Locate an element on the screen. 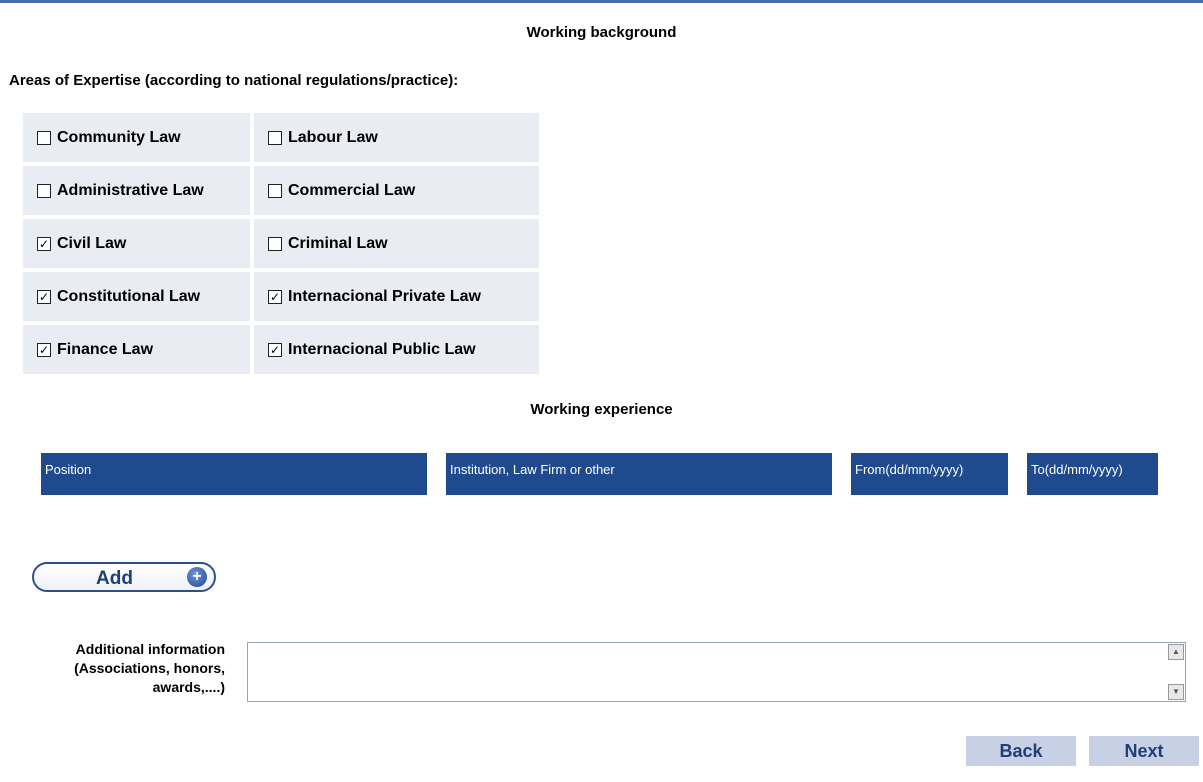  area-label: Labour Law is located at coordinates (333, 137).